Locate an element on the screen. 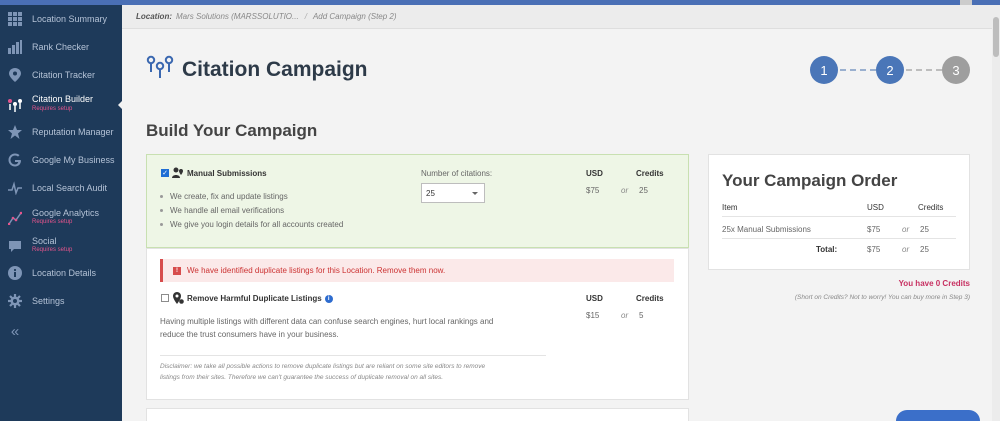  sidebar-item-settings: Settings is located at coordinates (61, 301).